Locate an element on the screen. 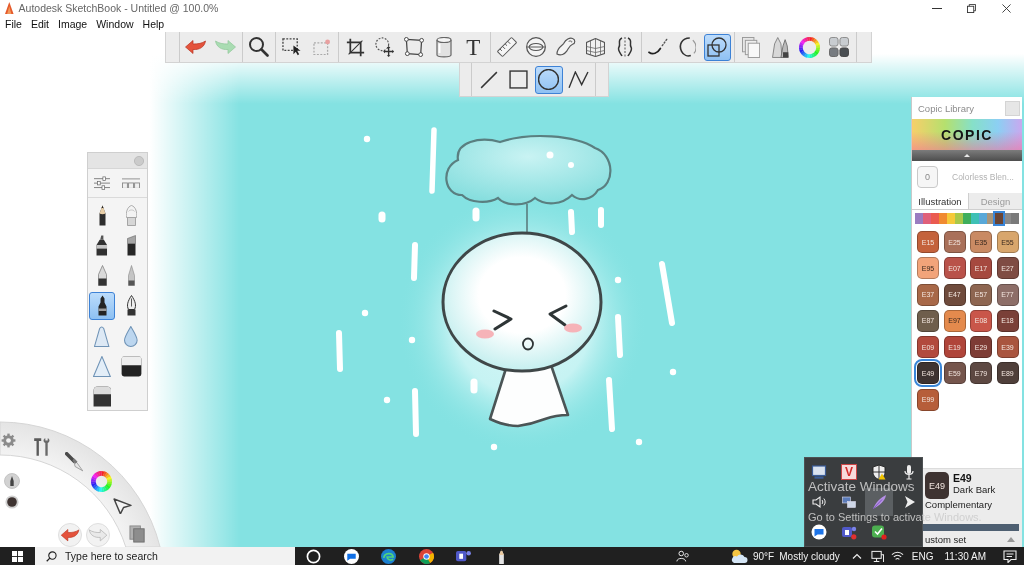 The width and height of the screenshot is (1024, 565). paintbrush-icon is located at coordinates (75, 462).